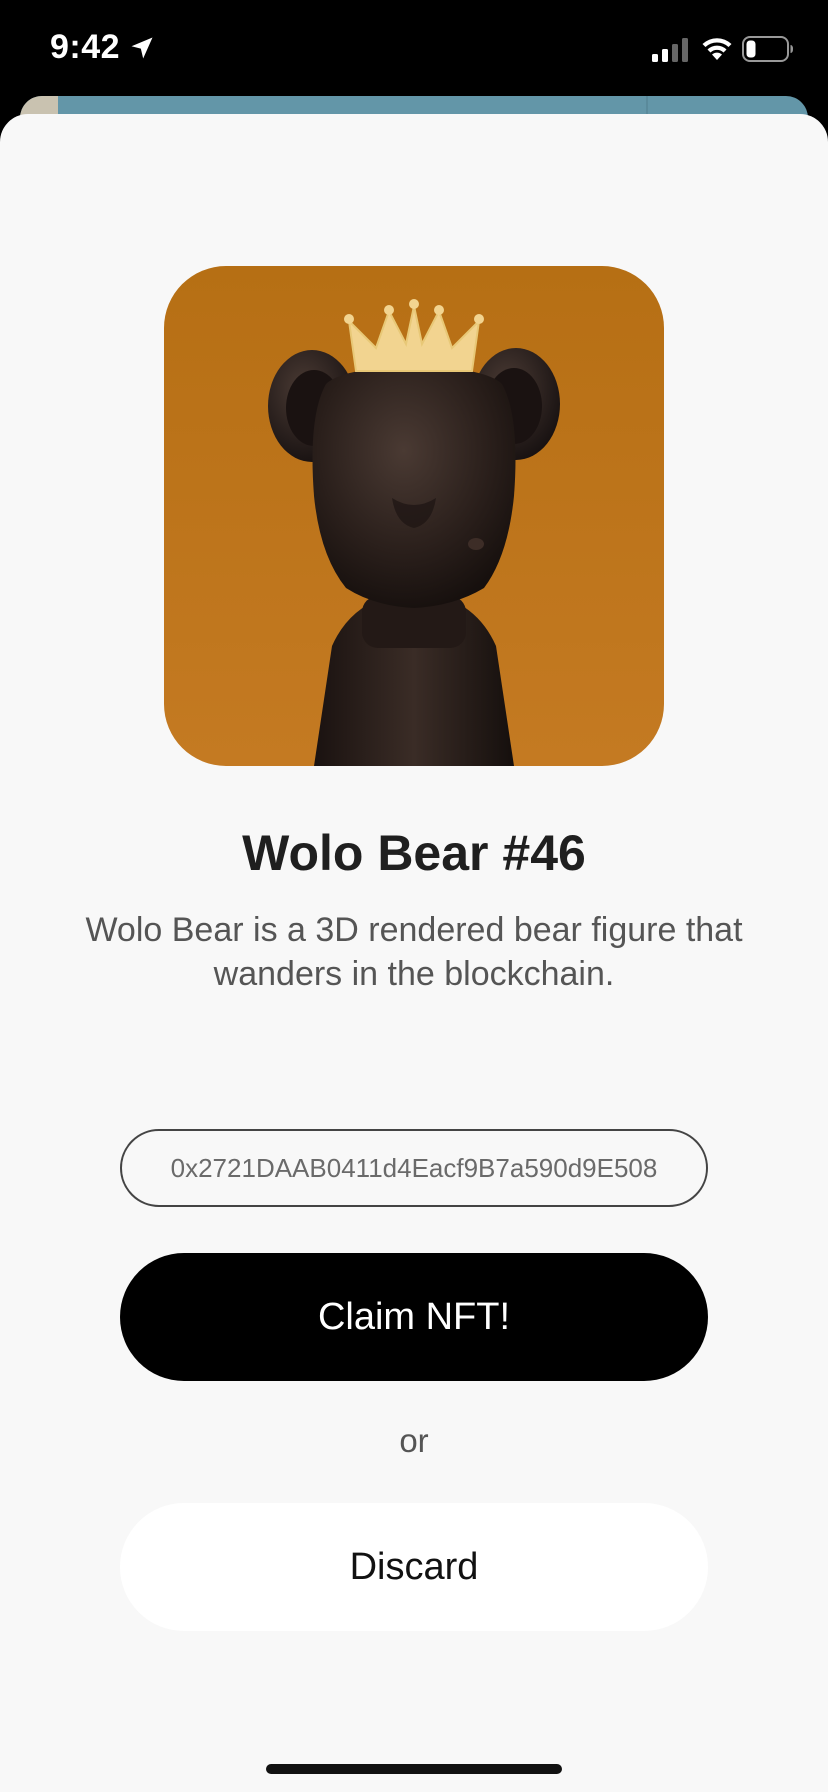  I want to click on nft-title: Wolo Bear #46, so click(414, 853).